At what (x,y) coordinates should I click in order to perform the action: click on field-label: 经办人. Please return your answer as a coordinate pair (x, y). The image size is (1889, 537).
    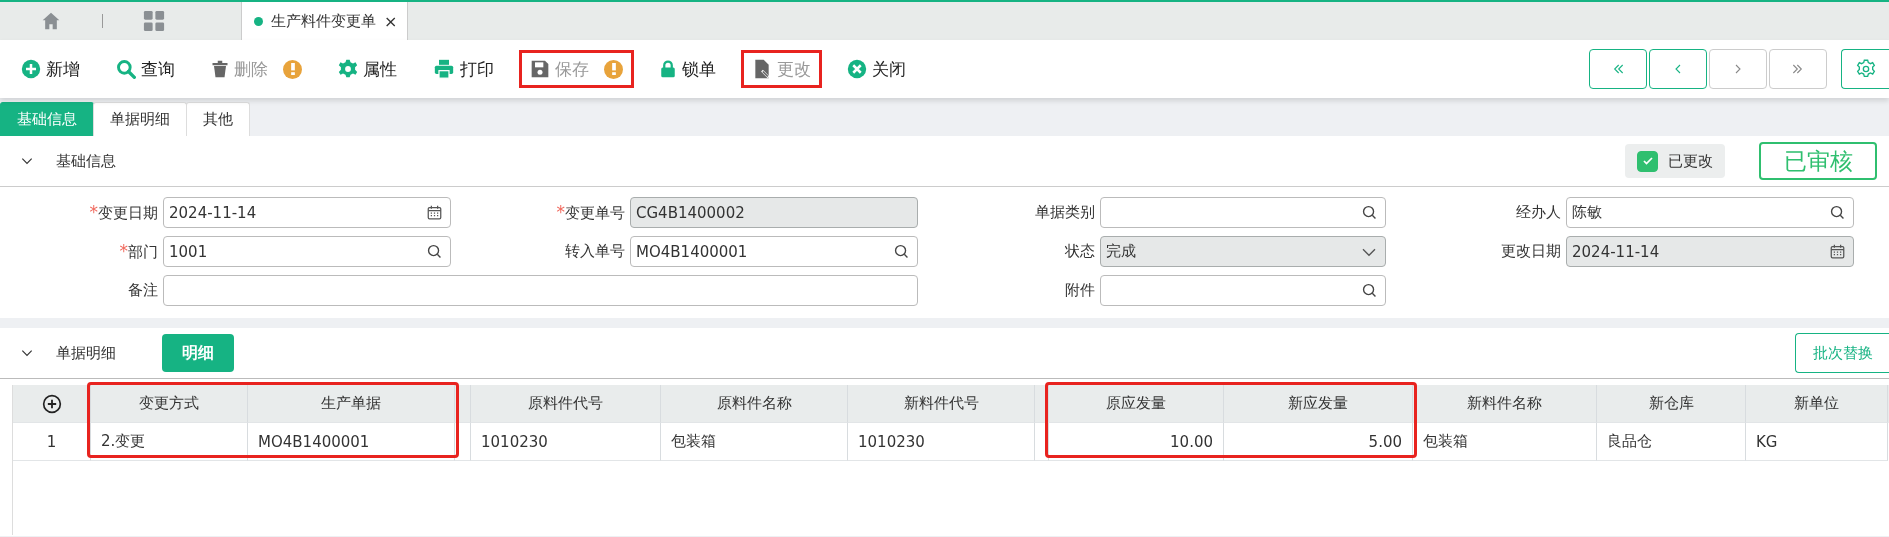
    Looking at the image, I should click on (1538, 212).